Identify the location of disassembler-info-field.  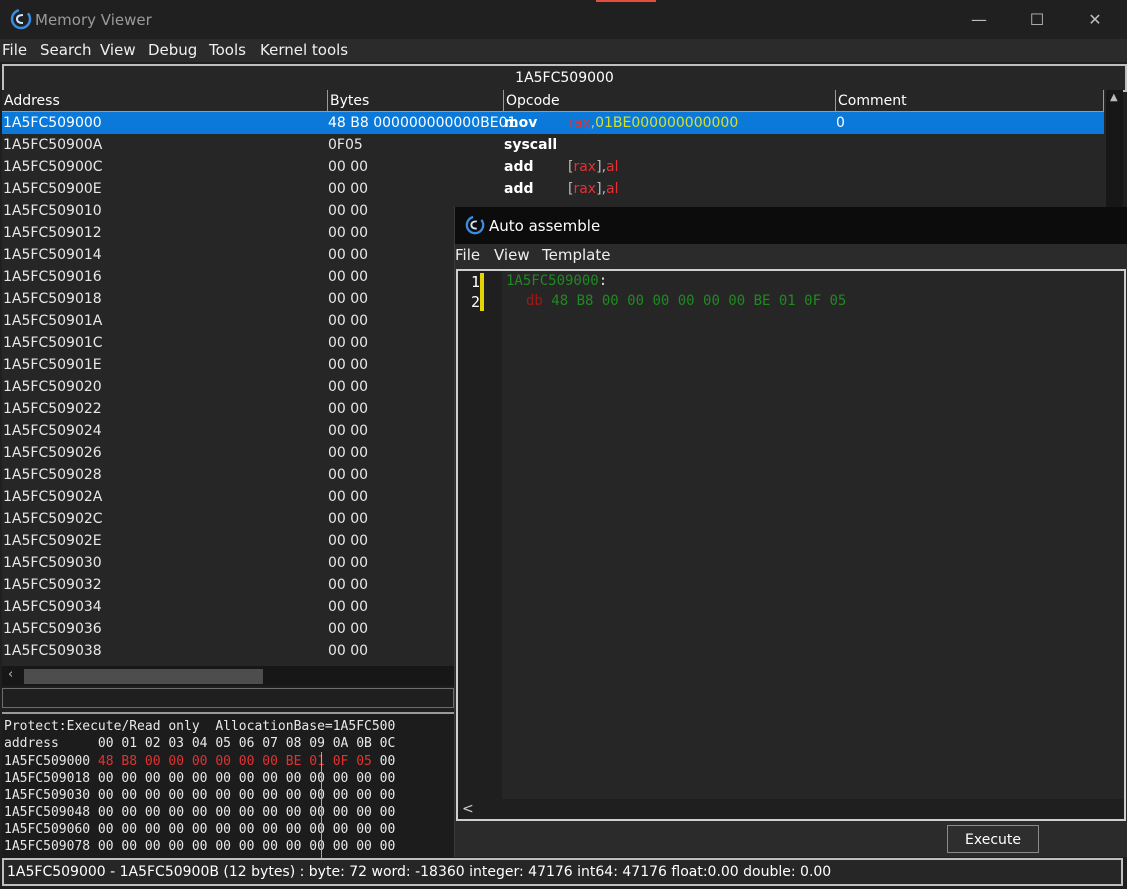
(228, 698).